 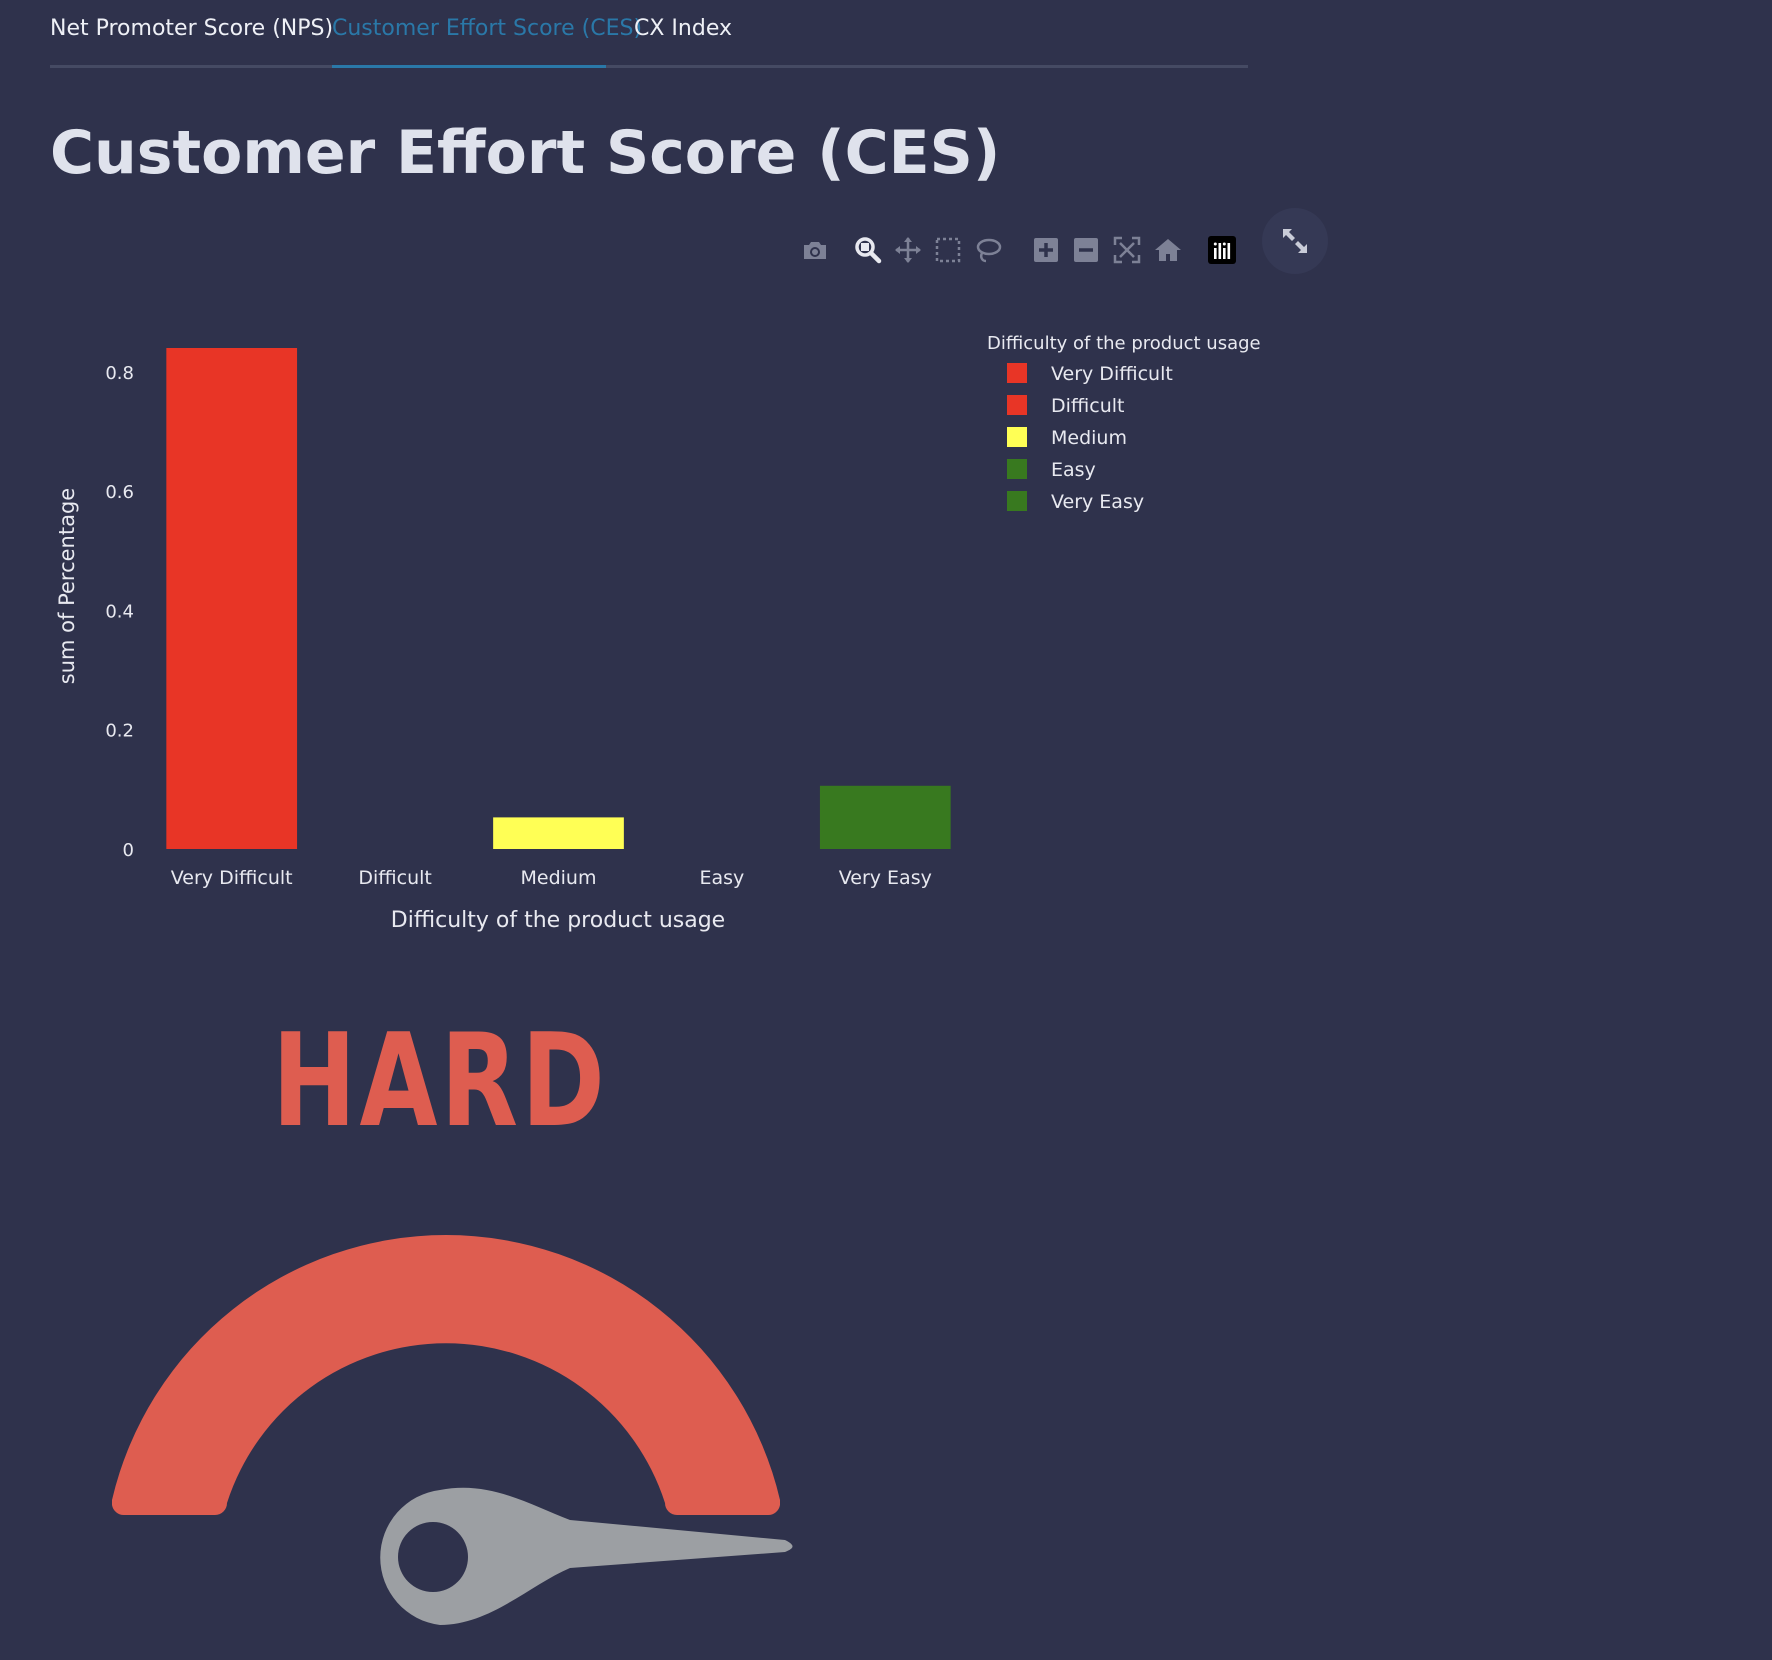 What do you see at coordinates (232, 878) in the screenshot?
I see `x-tick-label: Very Difficult` at bounding box center [232, 878].